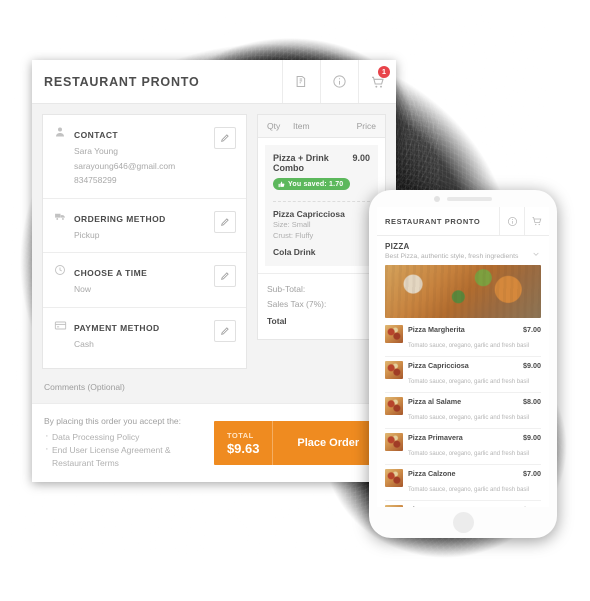  Describe the element at coordinates (432, 473) in the screenshot. I see `menu-item-name: Pizza Calzone` at that location.